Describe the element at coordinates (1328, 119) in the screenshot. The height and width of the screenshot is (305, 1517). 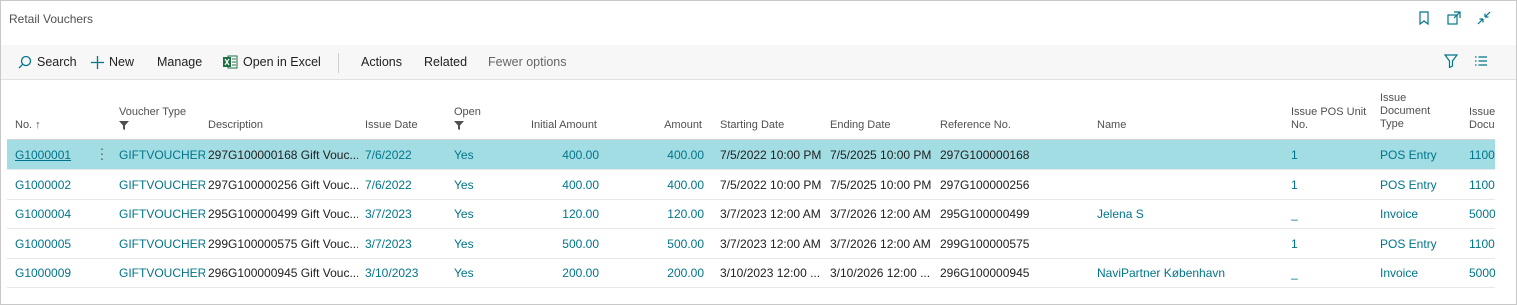
I see `column-header-issue-pos-unit-no: Issue POS Unit No.` at that location.